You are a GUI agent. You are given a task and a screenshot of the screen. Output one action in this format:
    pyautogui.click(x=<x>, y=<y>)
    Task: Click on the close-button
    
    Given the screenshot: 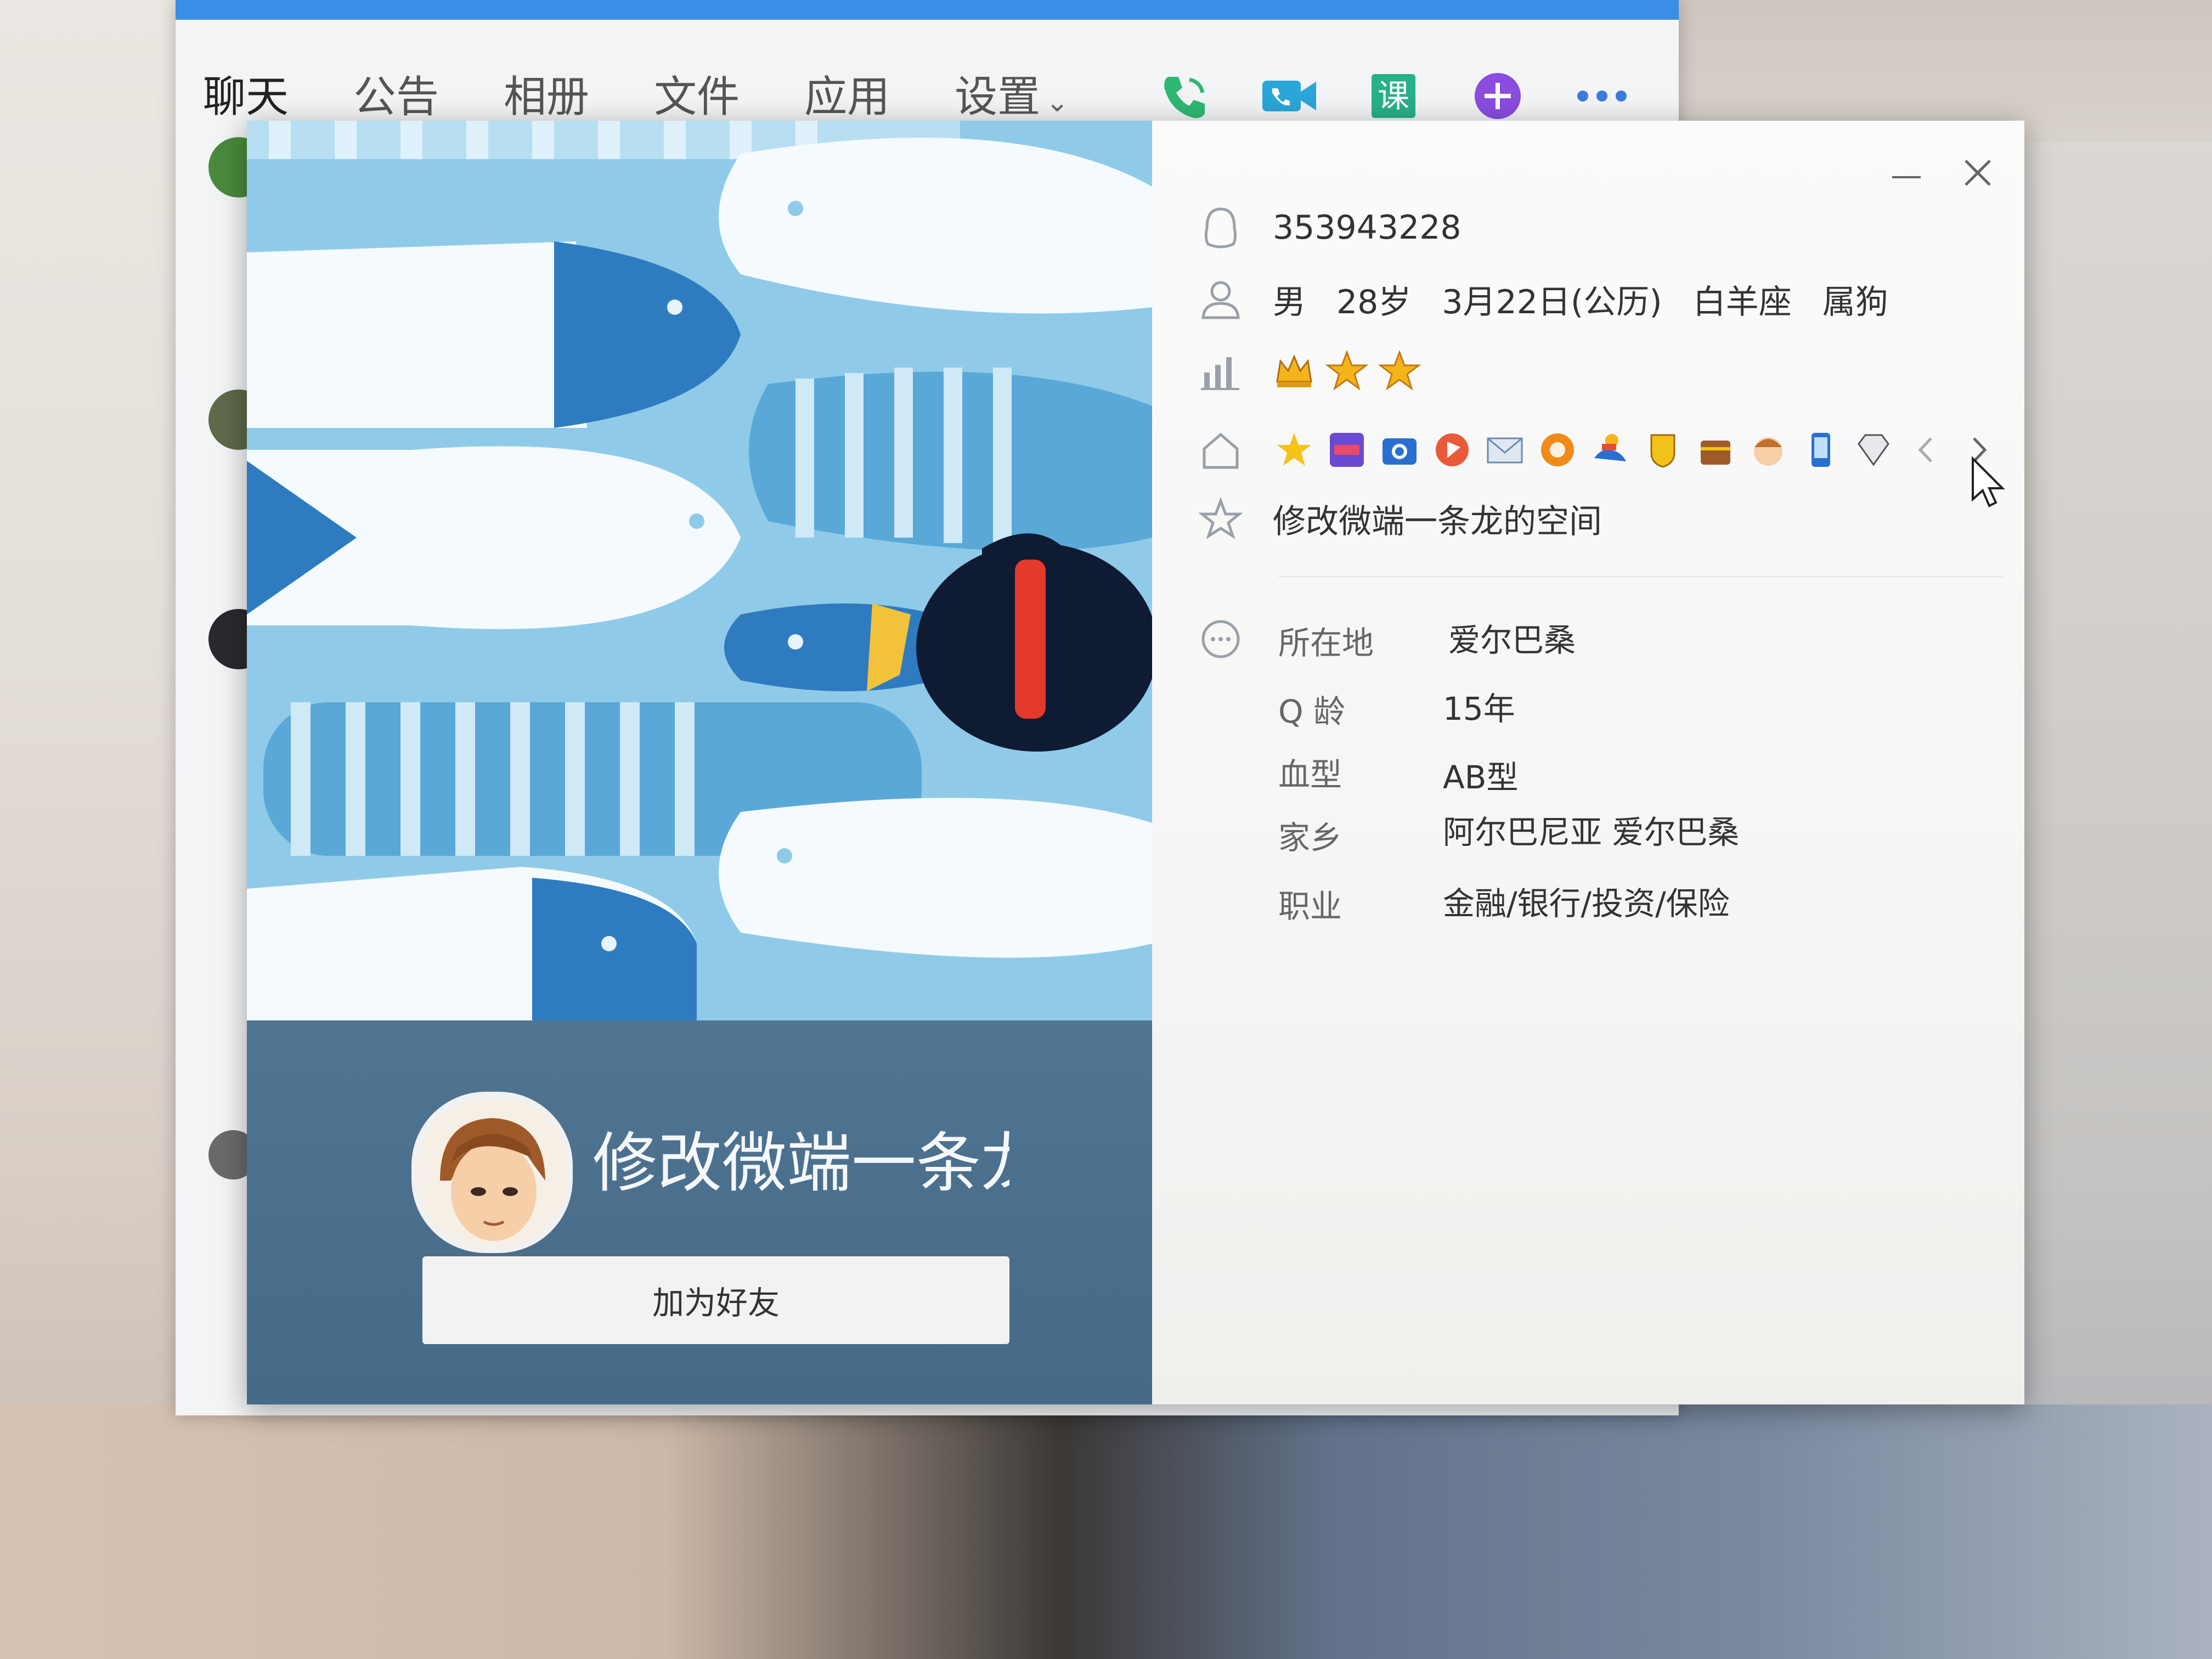 What is the action you would take?
    pyautogui.click(x=1978, y=173)
    